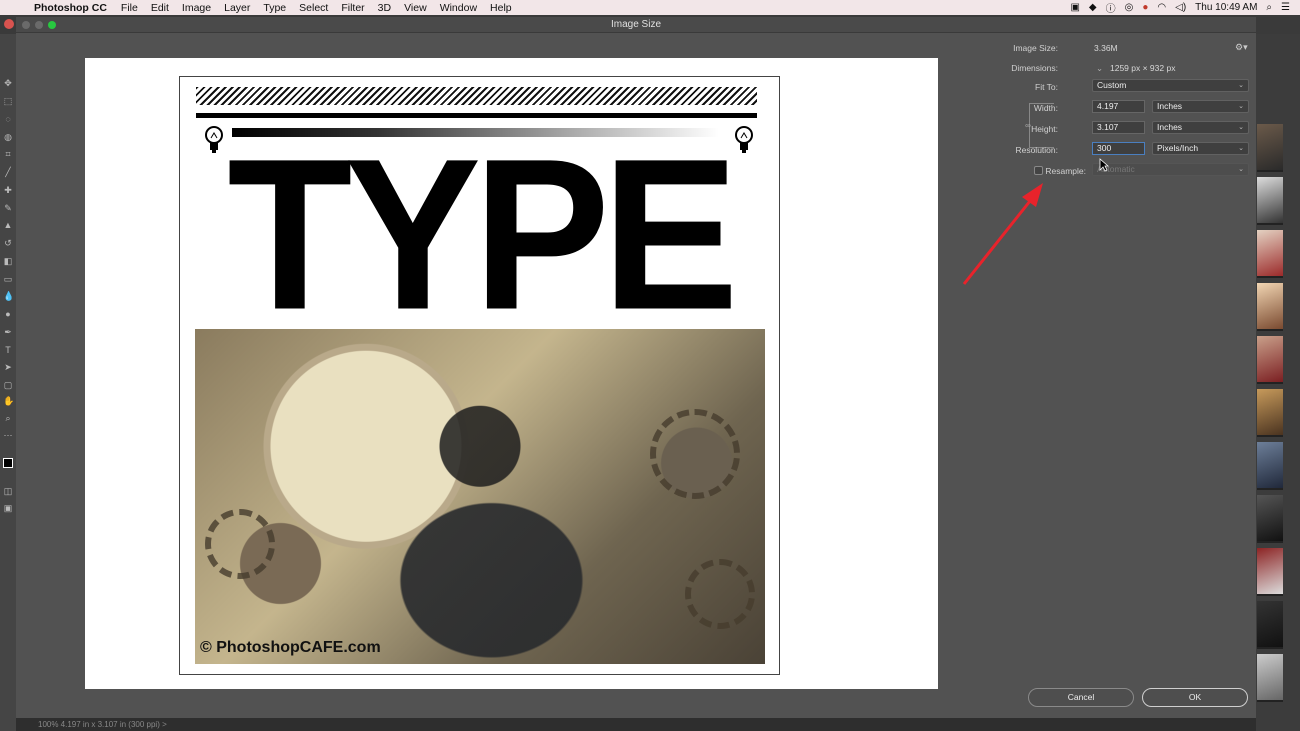  Describe the element at coordinates (26, 25) in the screenshot. I see `close-window-icon` at that location.